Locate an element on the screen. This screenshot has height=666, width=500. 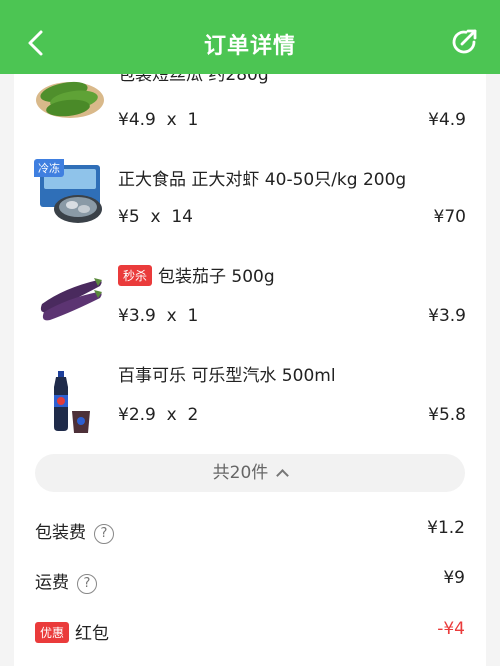
loofah-product-image is located at coordinates (70, 99).